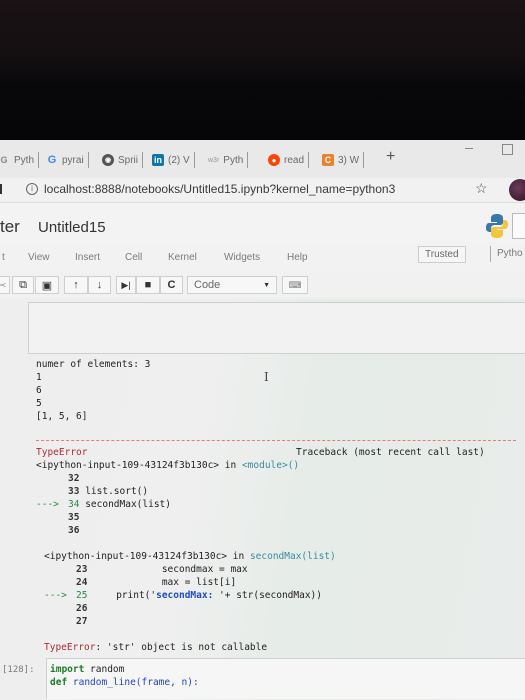 The width and height of the screenshot is (525, 700). Describe the element at coordinates (207, 285) in the screenshot. I see `cell-type-value: Code` at that location.